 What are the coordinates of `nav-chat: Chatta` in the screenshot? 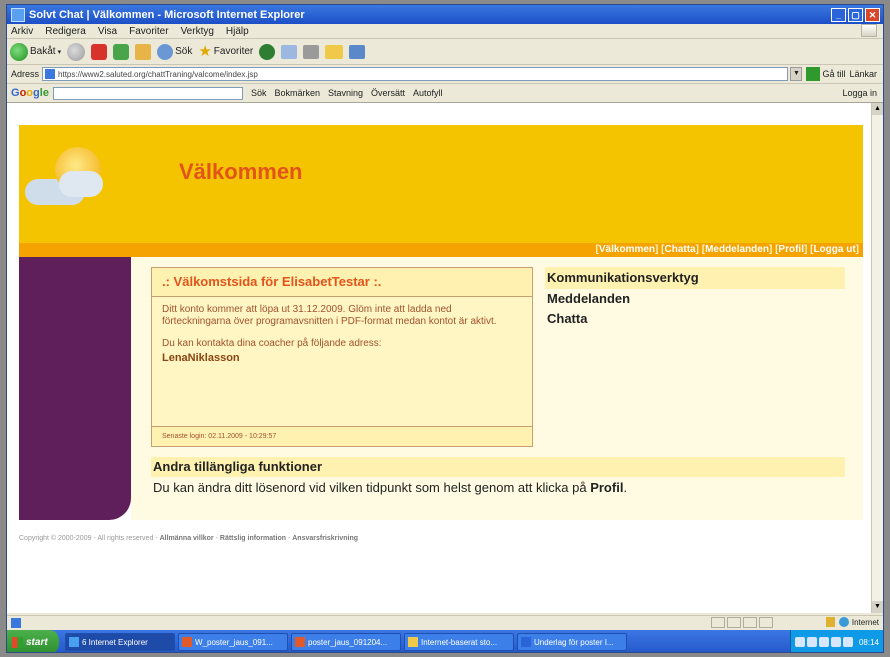 It's located at (679, 249).